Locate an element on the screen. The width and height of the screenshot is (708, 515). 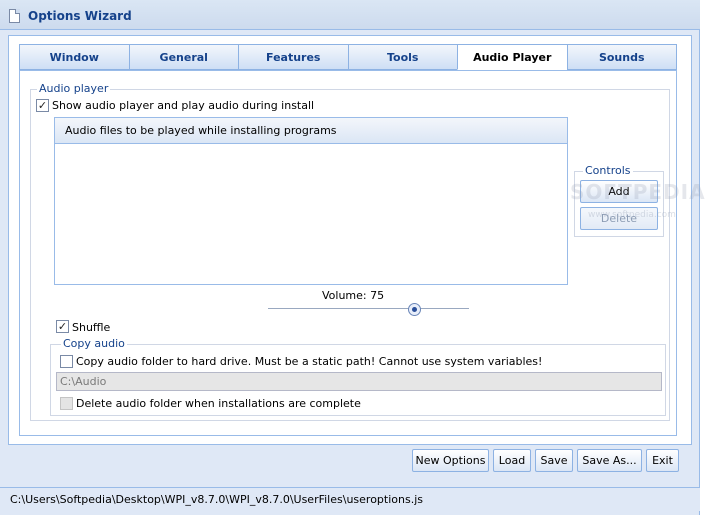
audio-path-input: C:\Audio is located at coordinates (359, 381).